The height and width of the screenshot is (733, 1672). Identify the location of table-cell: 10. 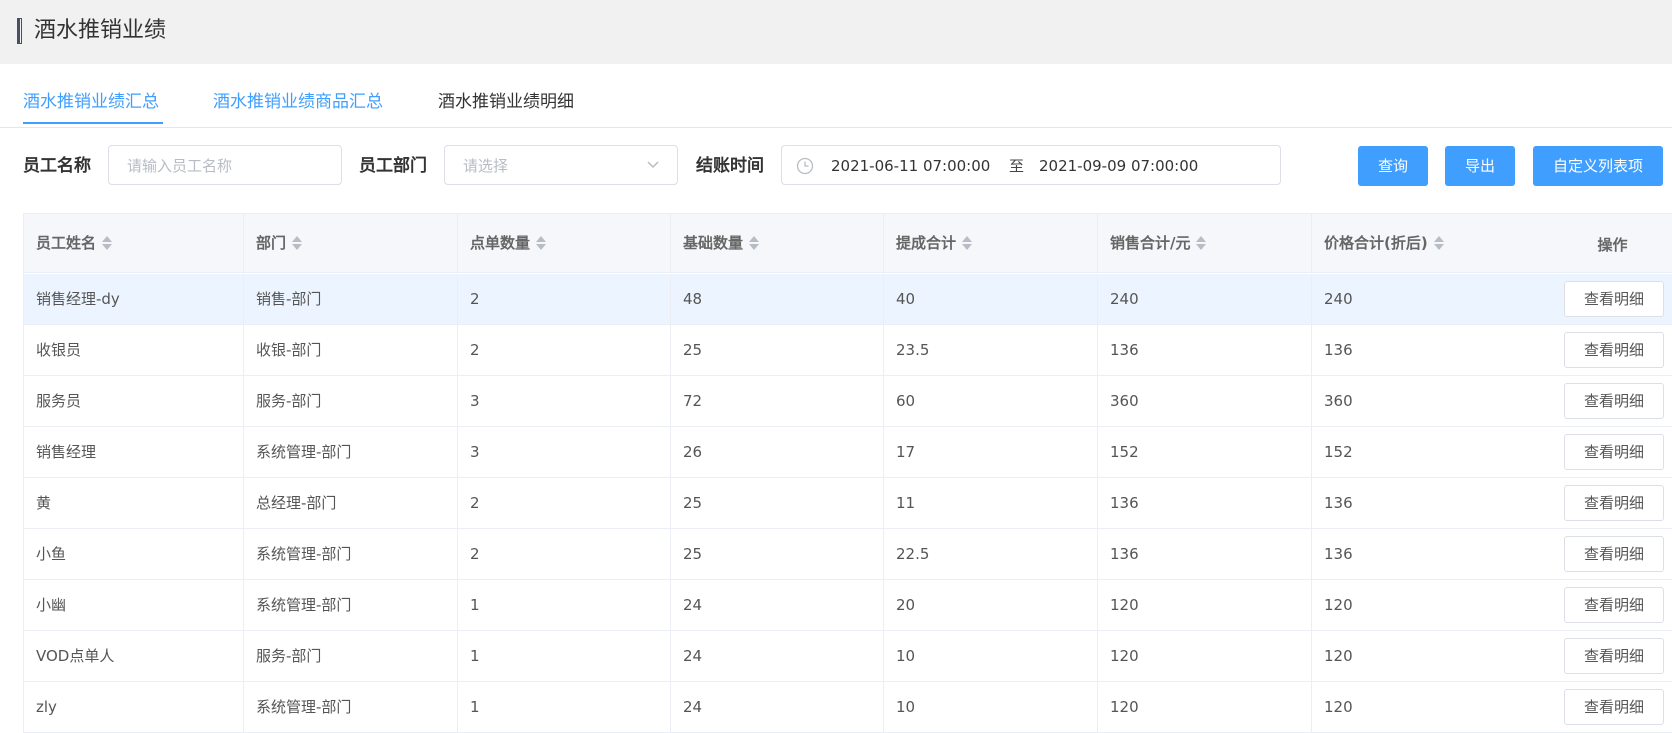
(991, 656).